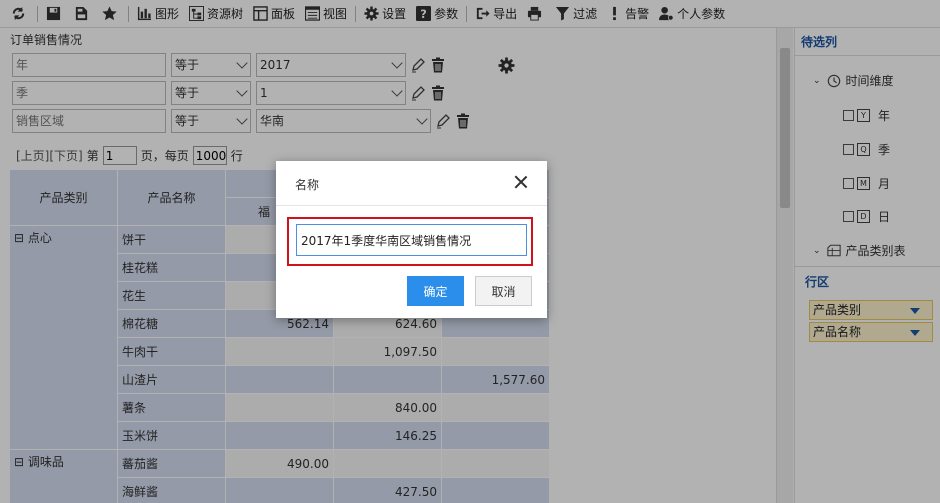  I want to click on confirm-button: 确定, so click(435, 291).